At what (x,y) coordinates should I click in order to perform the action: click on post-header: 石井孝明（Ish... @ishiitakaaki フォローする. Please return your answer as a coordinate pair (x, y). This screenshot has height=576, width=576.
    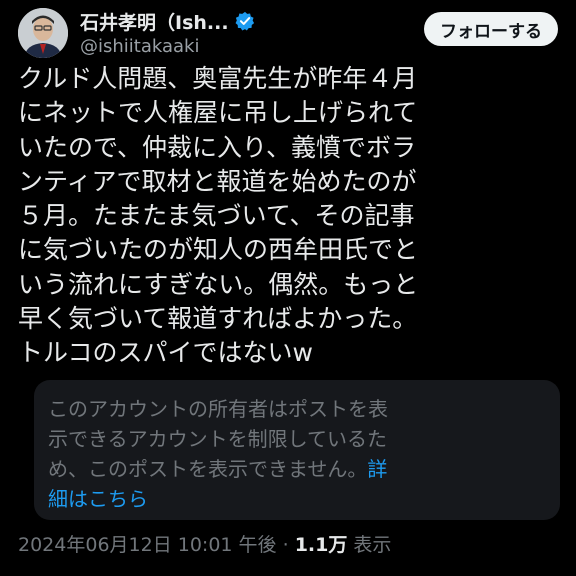
    Looking at the image, I should click on (288, 34).